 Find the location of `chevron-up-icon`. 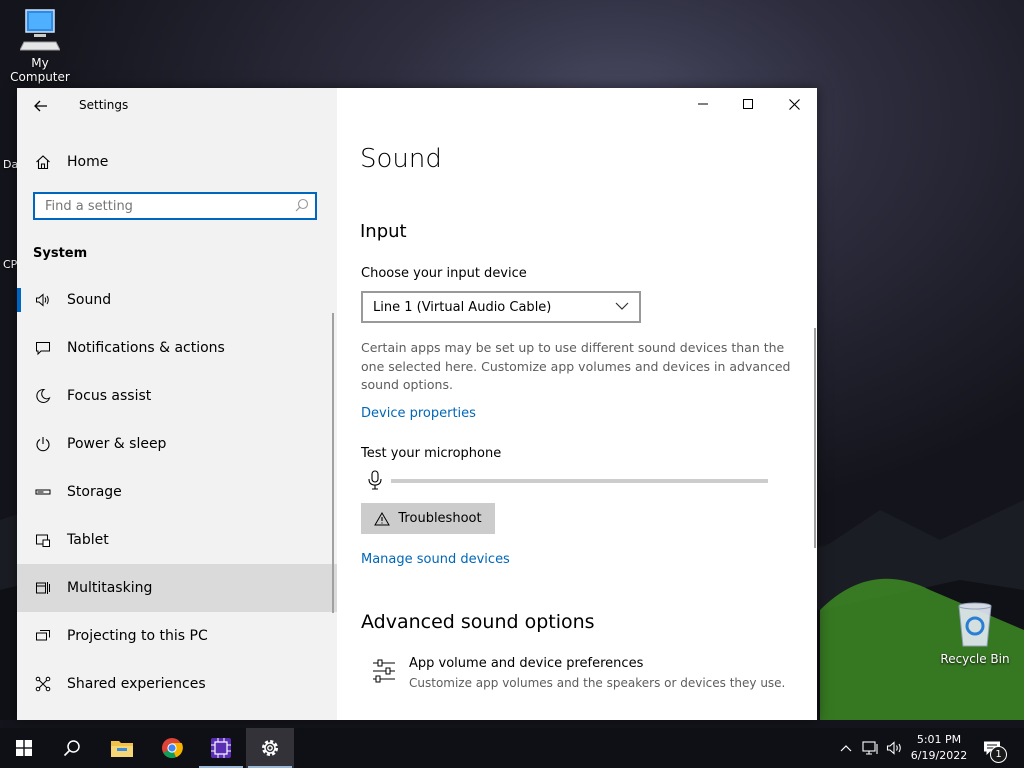

chevron-up-icon is located at coordinates (846, 748).